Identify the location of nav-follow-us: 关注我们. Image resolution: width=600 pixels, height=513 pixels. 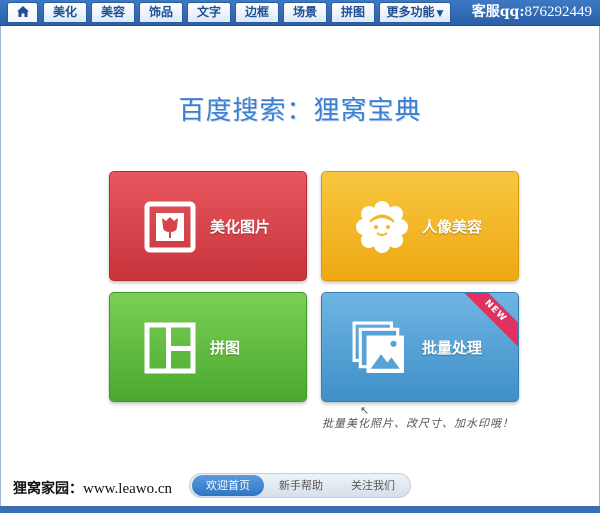
(373, 485).